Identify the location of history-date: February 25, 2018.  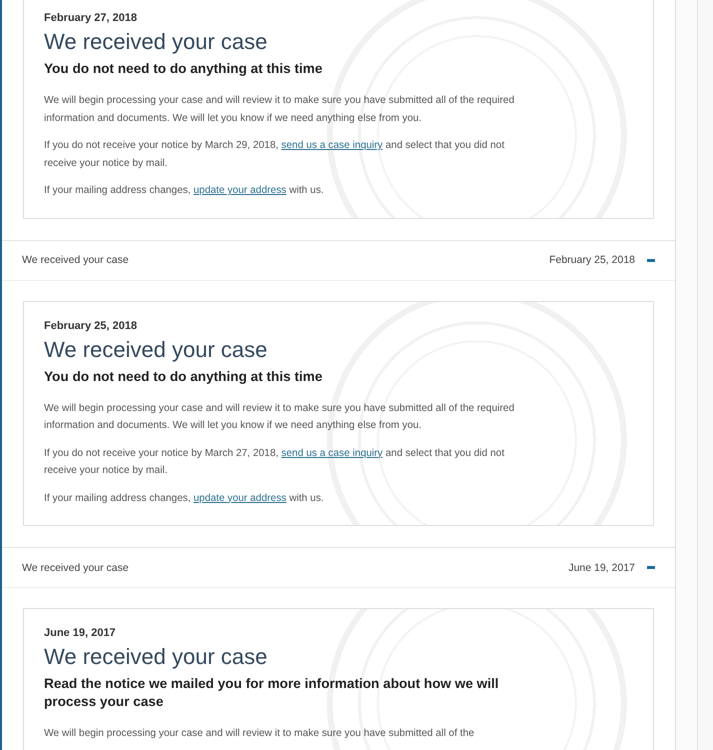
(592, 260).